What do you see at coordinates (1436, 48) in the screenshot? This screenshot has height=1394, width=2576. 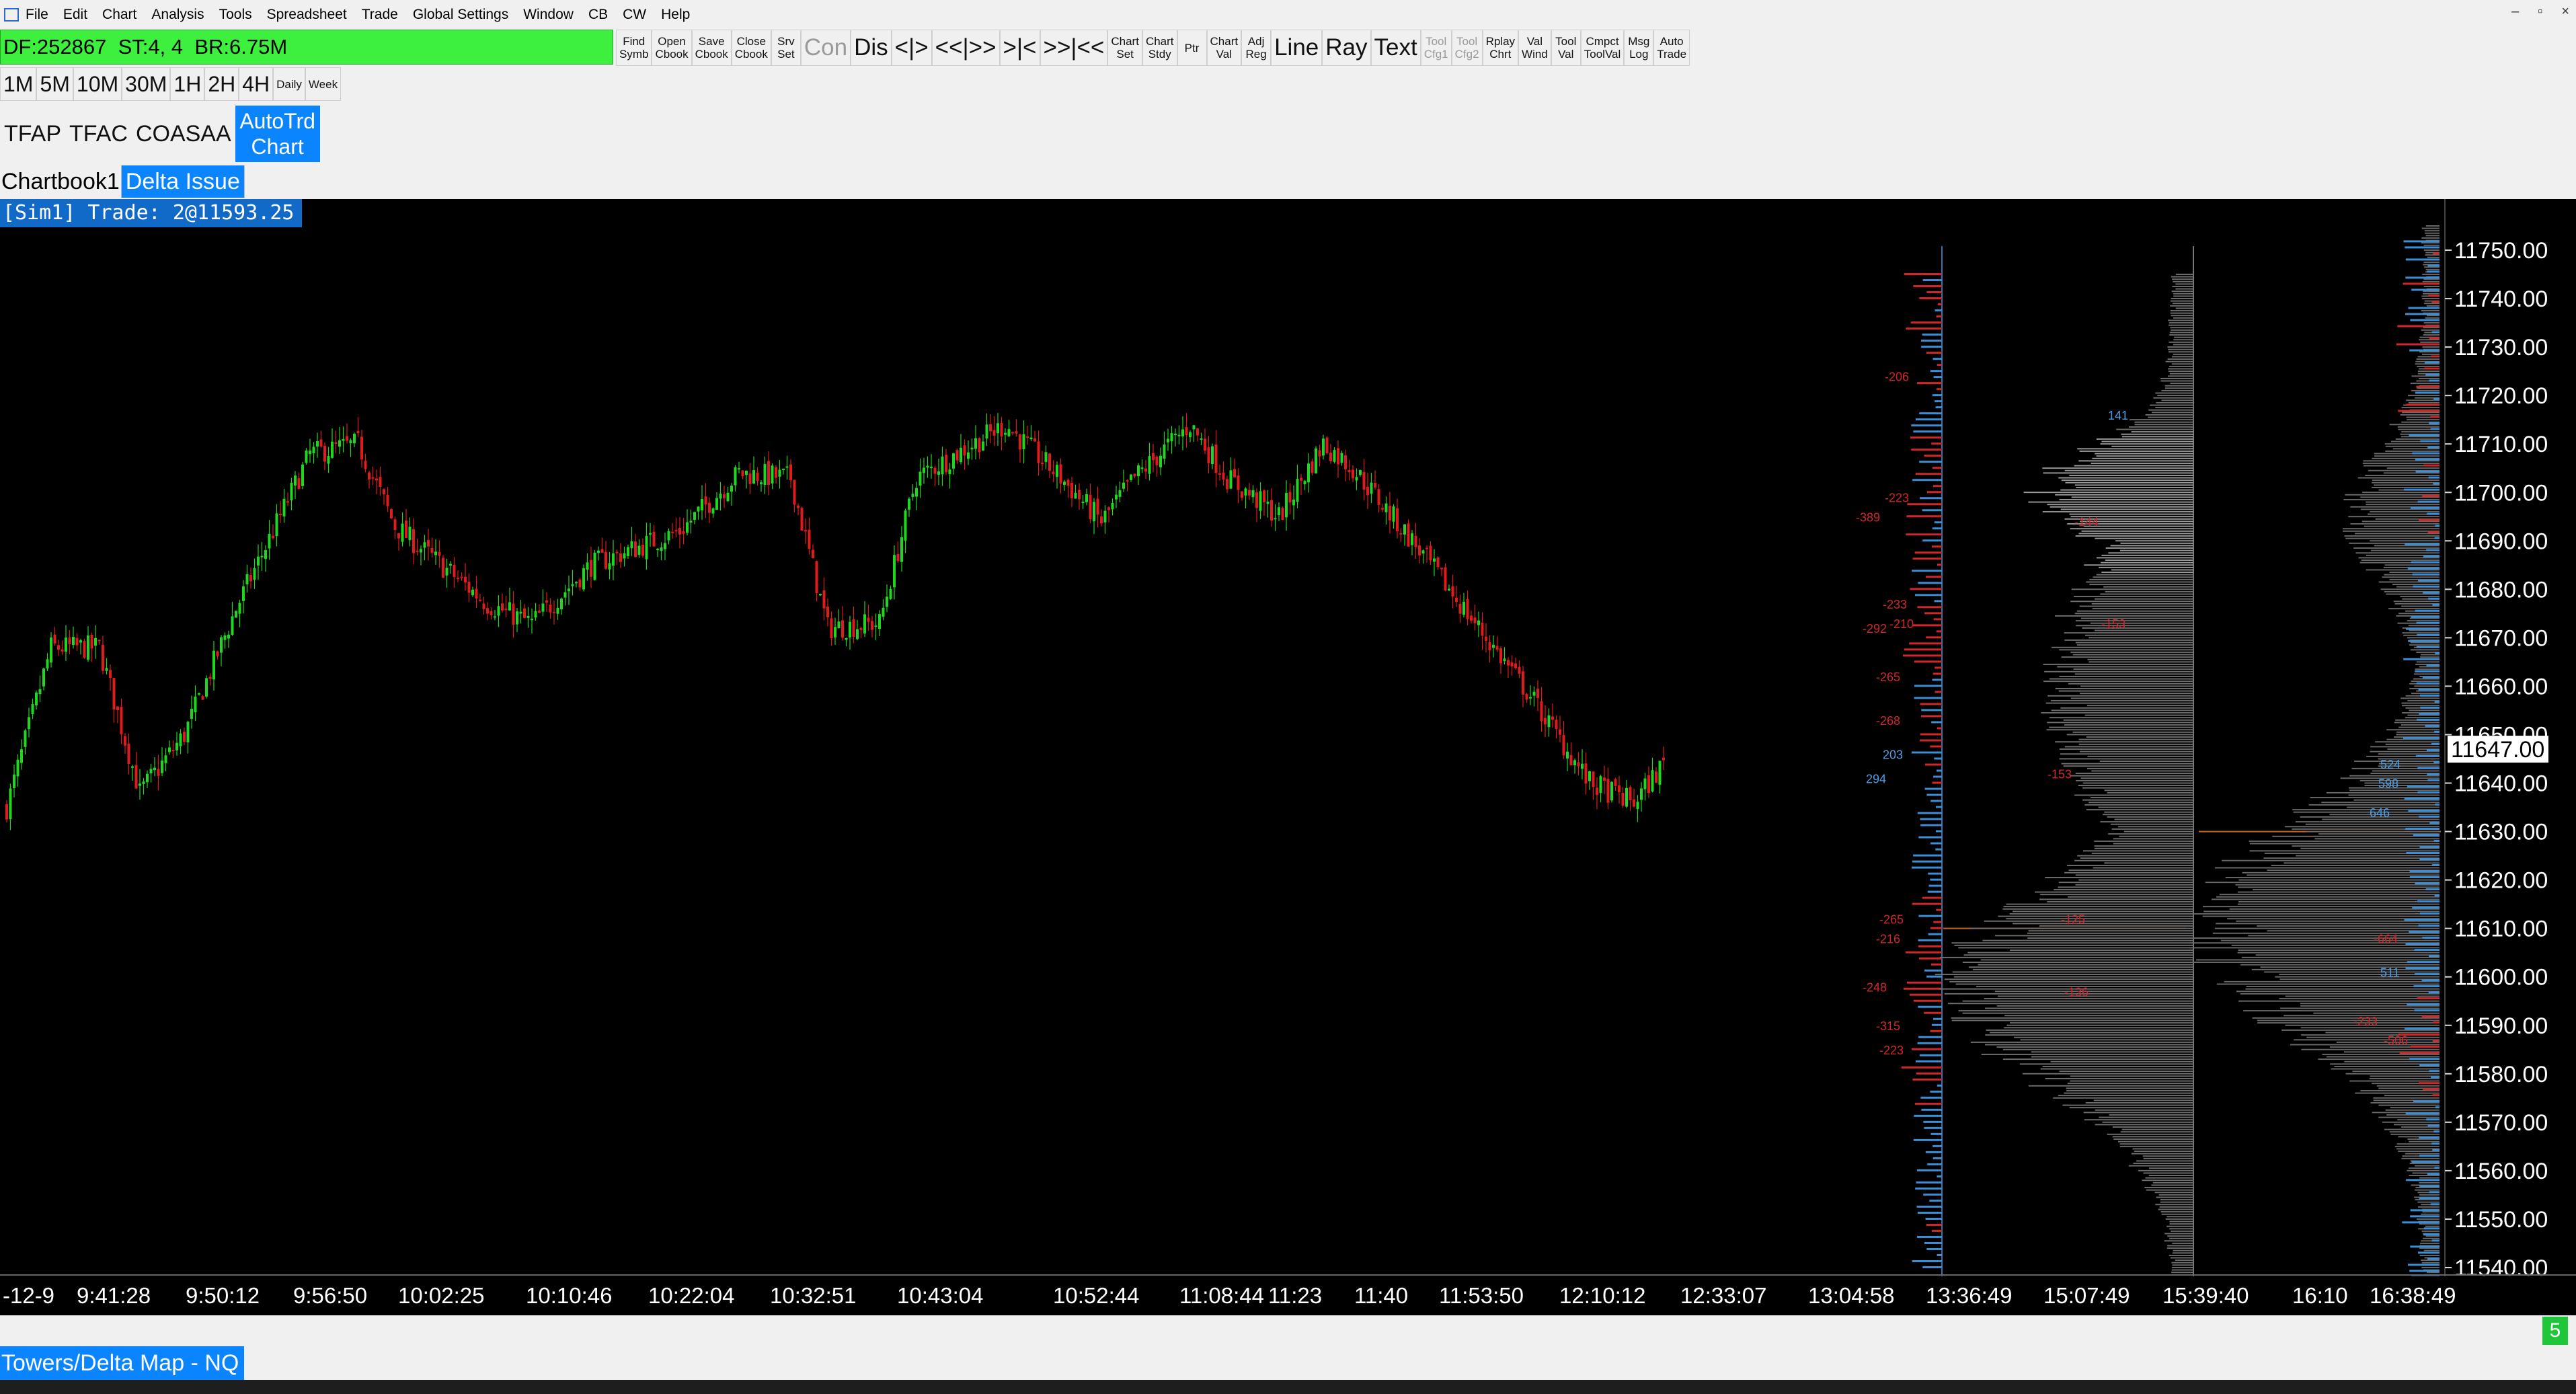 I see `toolbar-tool-cfg1-button: Tool Cfg1` at bounding box center [1436, 48].